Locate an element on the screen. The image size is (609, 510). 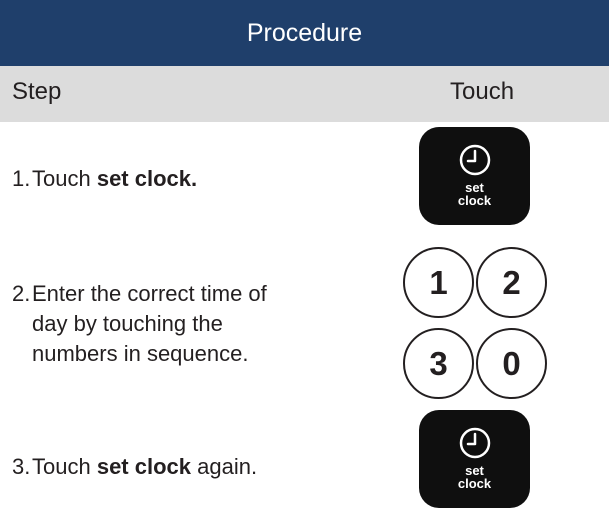
digit-key-1: 1 is located at coordinates (438, 282).